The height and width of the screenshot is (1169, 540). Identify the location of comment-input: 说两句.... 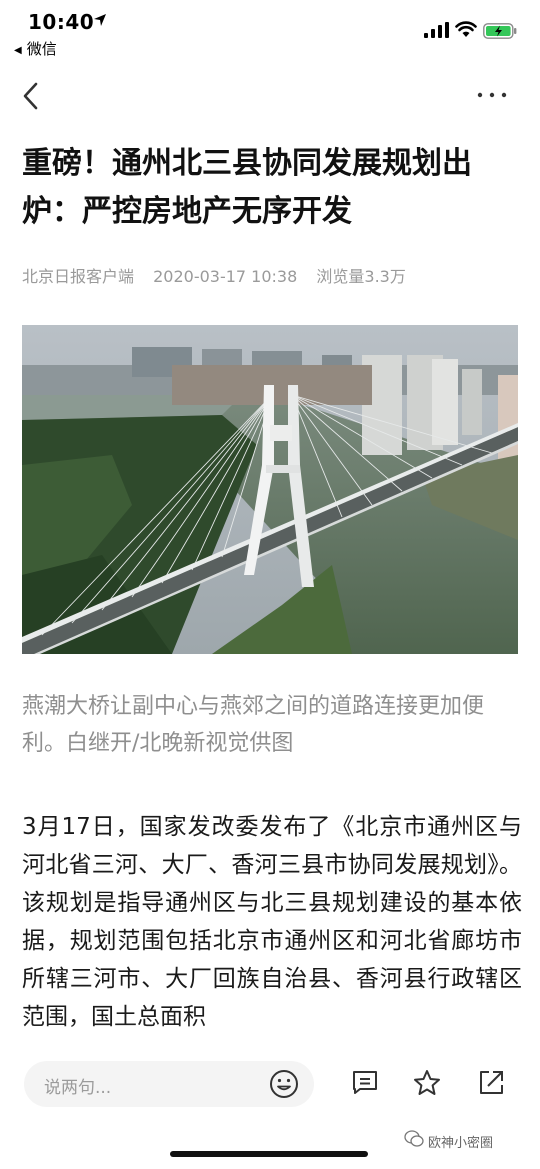
(169, 1084).